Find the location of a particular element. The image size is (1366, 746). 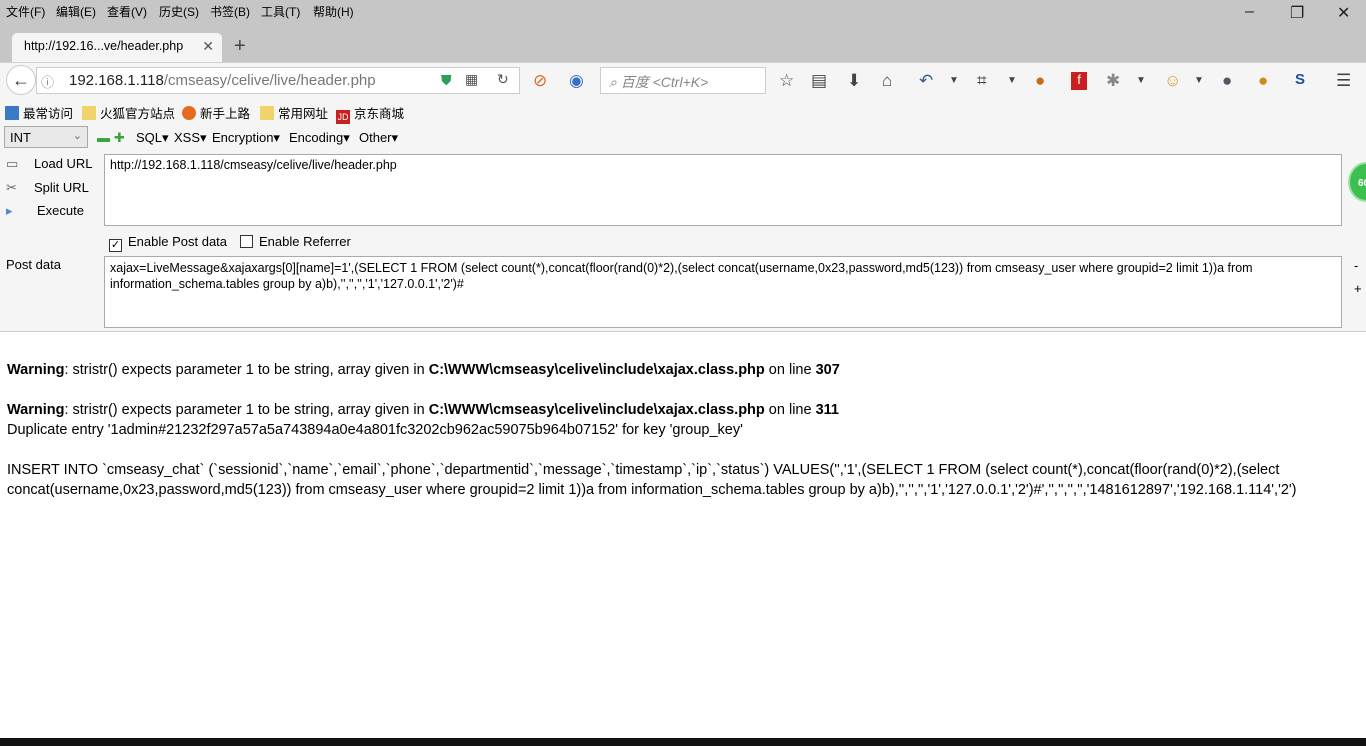

post-data-label: Post data is located at coordinates (33, 264).